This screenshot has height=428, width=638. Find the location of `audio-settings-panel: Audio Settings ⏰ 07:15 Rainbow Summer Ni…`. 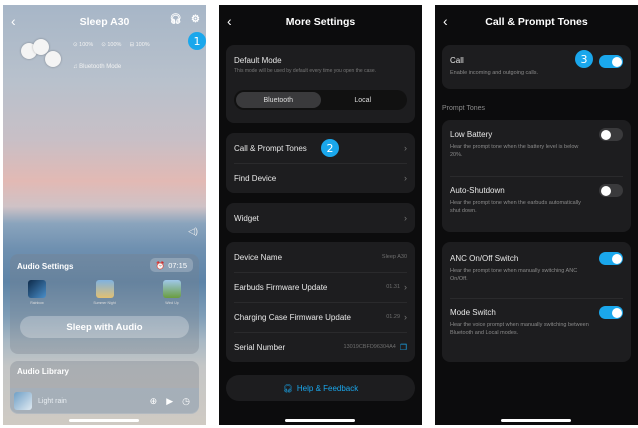

audio-settings-panel: Audio Settings ⏰ 07:15 Rainbow Summer Ni… is located at coordinates (104, 304).